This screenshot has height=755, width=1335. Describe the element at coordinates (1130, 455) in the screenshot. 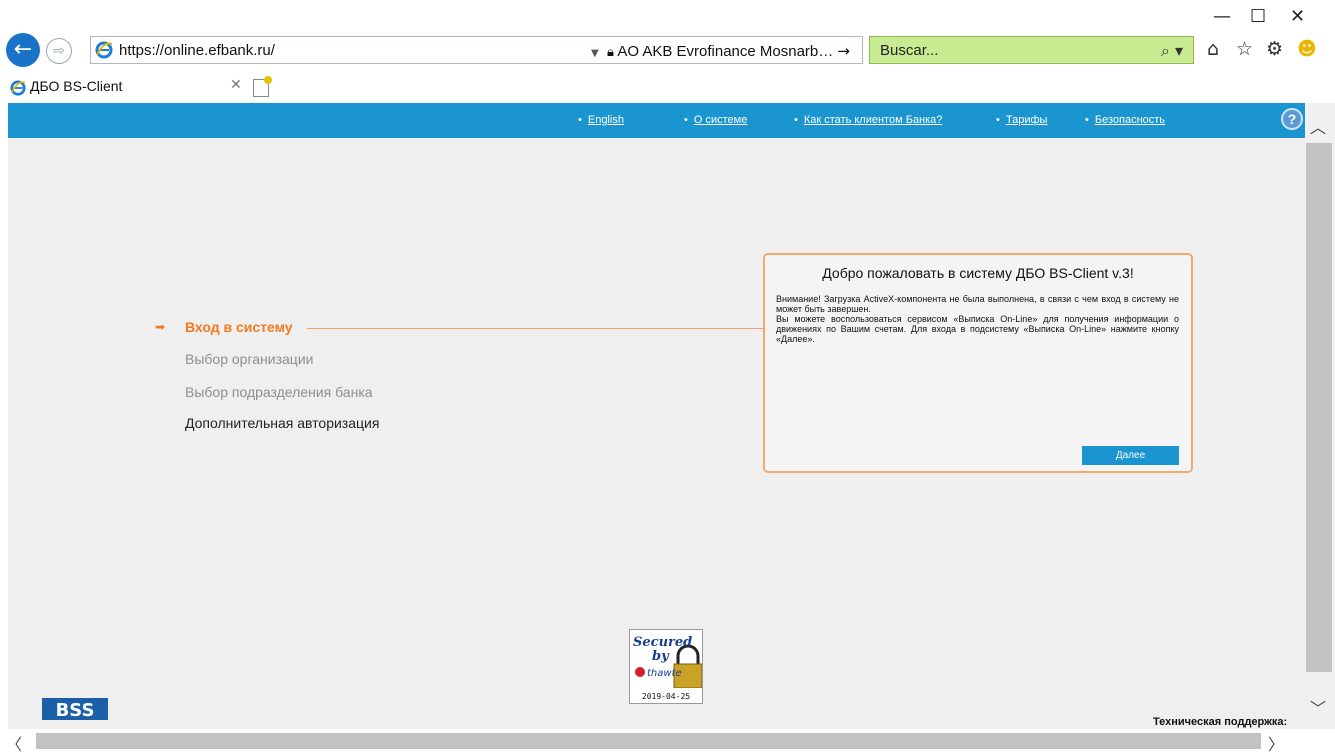

I see `next-button: Далее` at that location.